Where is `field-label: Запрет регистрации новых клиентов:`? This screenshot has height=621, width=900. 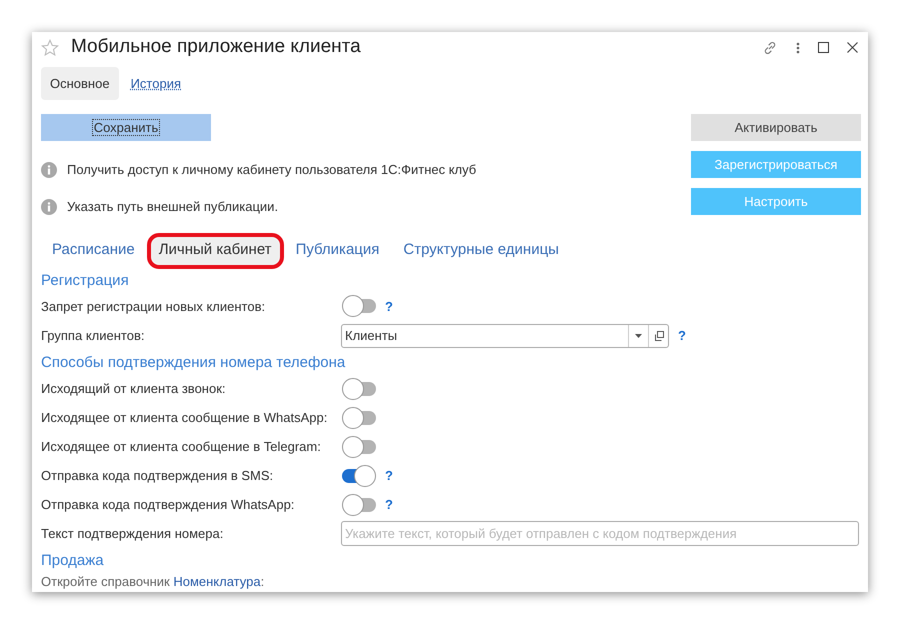
field-label: Запрет регистрации новых клиентов: is located at coordinates (153, 306).